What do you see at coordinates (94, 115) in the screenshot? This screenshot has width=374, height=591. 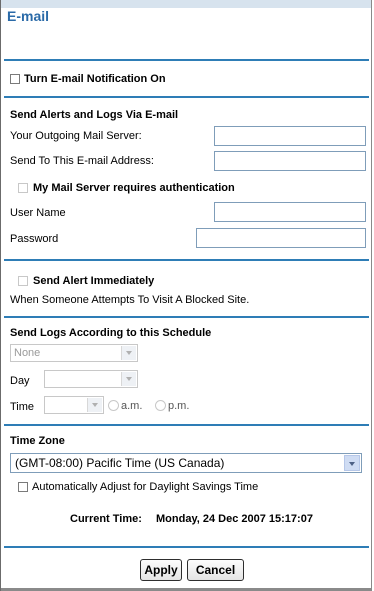 I see `alerts-logs-heading: Send Alerts and Logs Via E-mail` at bounding box center [94, 115].